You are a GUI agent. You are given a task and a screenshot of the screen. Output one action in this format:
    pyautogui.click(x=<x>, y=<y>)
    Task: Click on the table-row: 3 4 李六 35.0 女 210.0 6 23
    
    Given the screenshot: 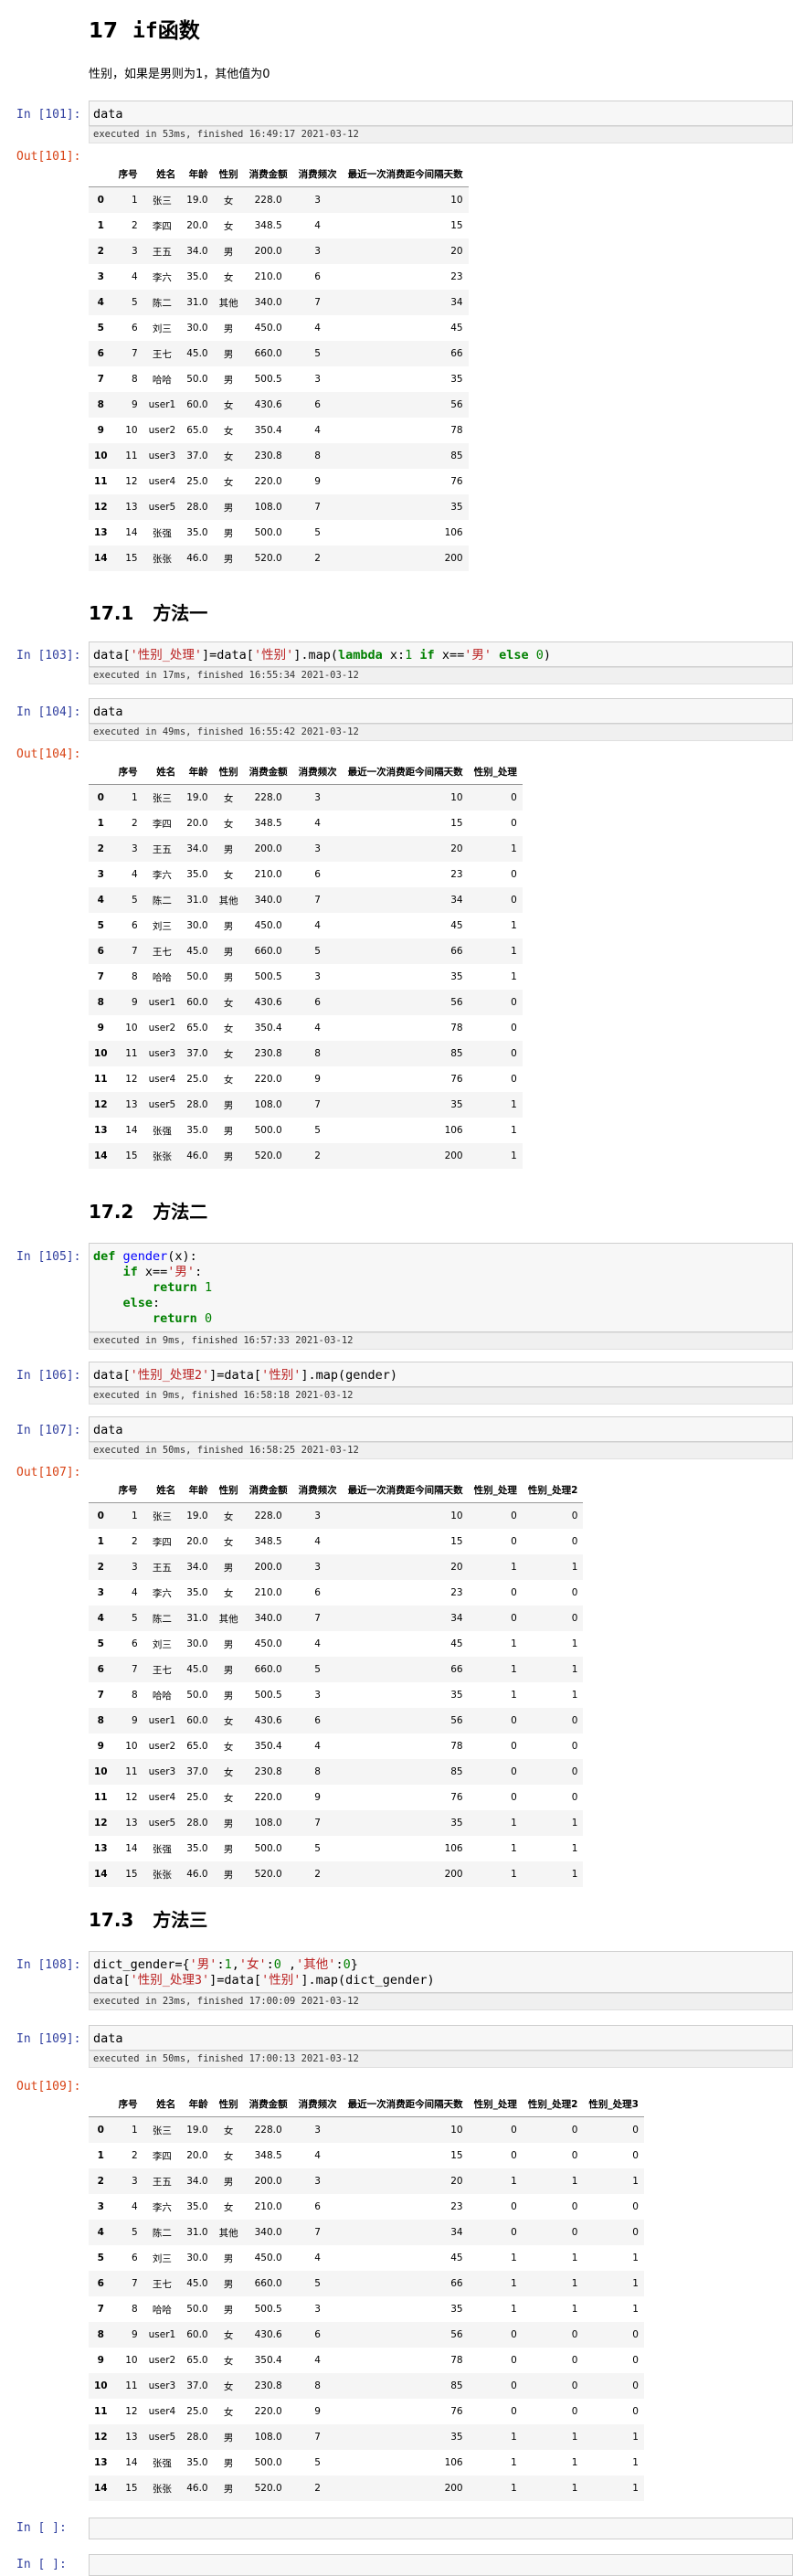 What is the action you would take?
    pyautogui.click(x=279, y=277)
    